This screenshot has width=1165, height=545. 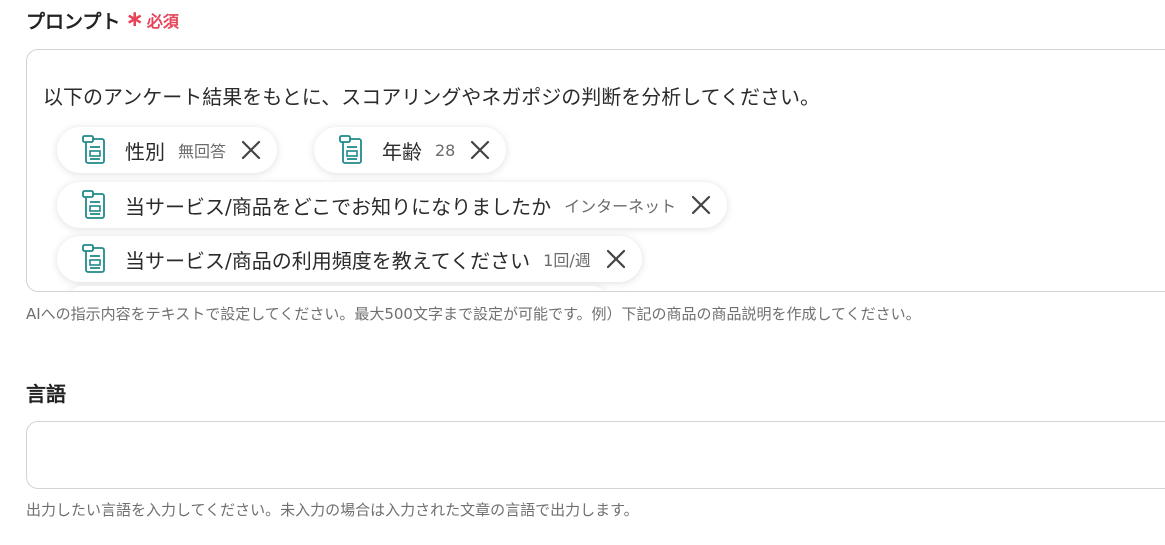 I want to click on prompt-text: 以下のアンケート結果をもとに、スコアリングやネガポジの判断を分析してください。, so click(x=431, y=95).